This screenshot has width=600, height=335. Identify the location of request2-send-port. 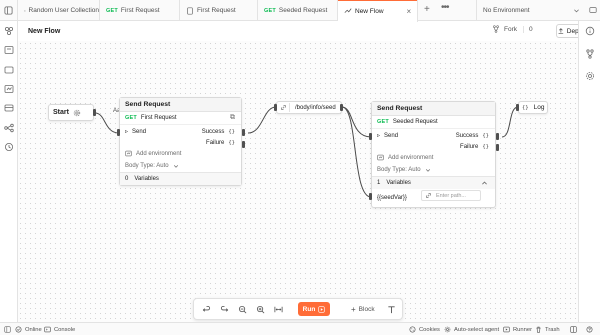
(370, 136).